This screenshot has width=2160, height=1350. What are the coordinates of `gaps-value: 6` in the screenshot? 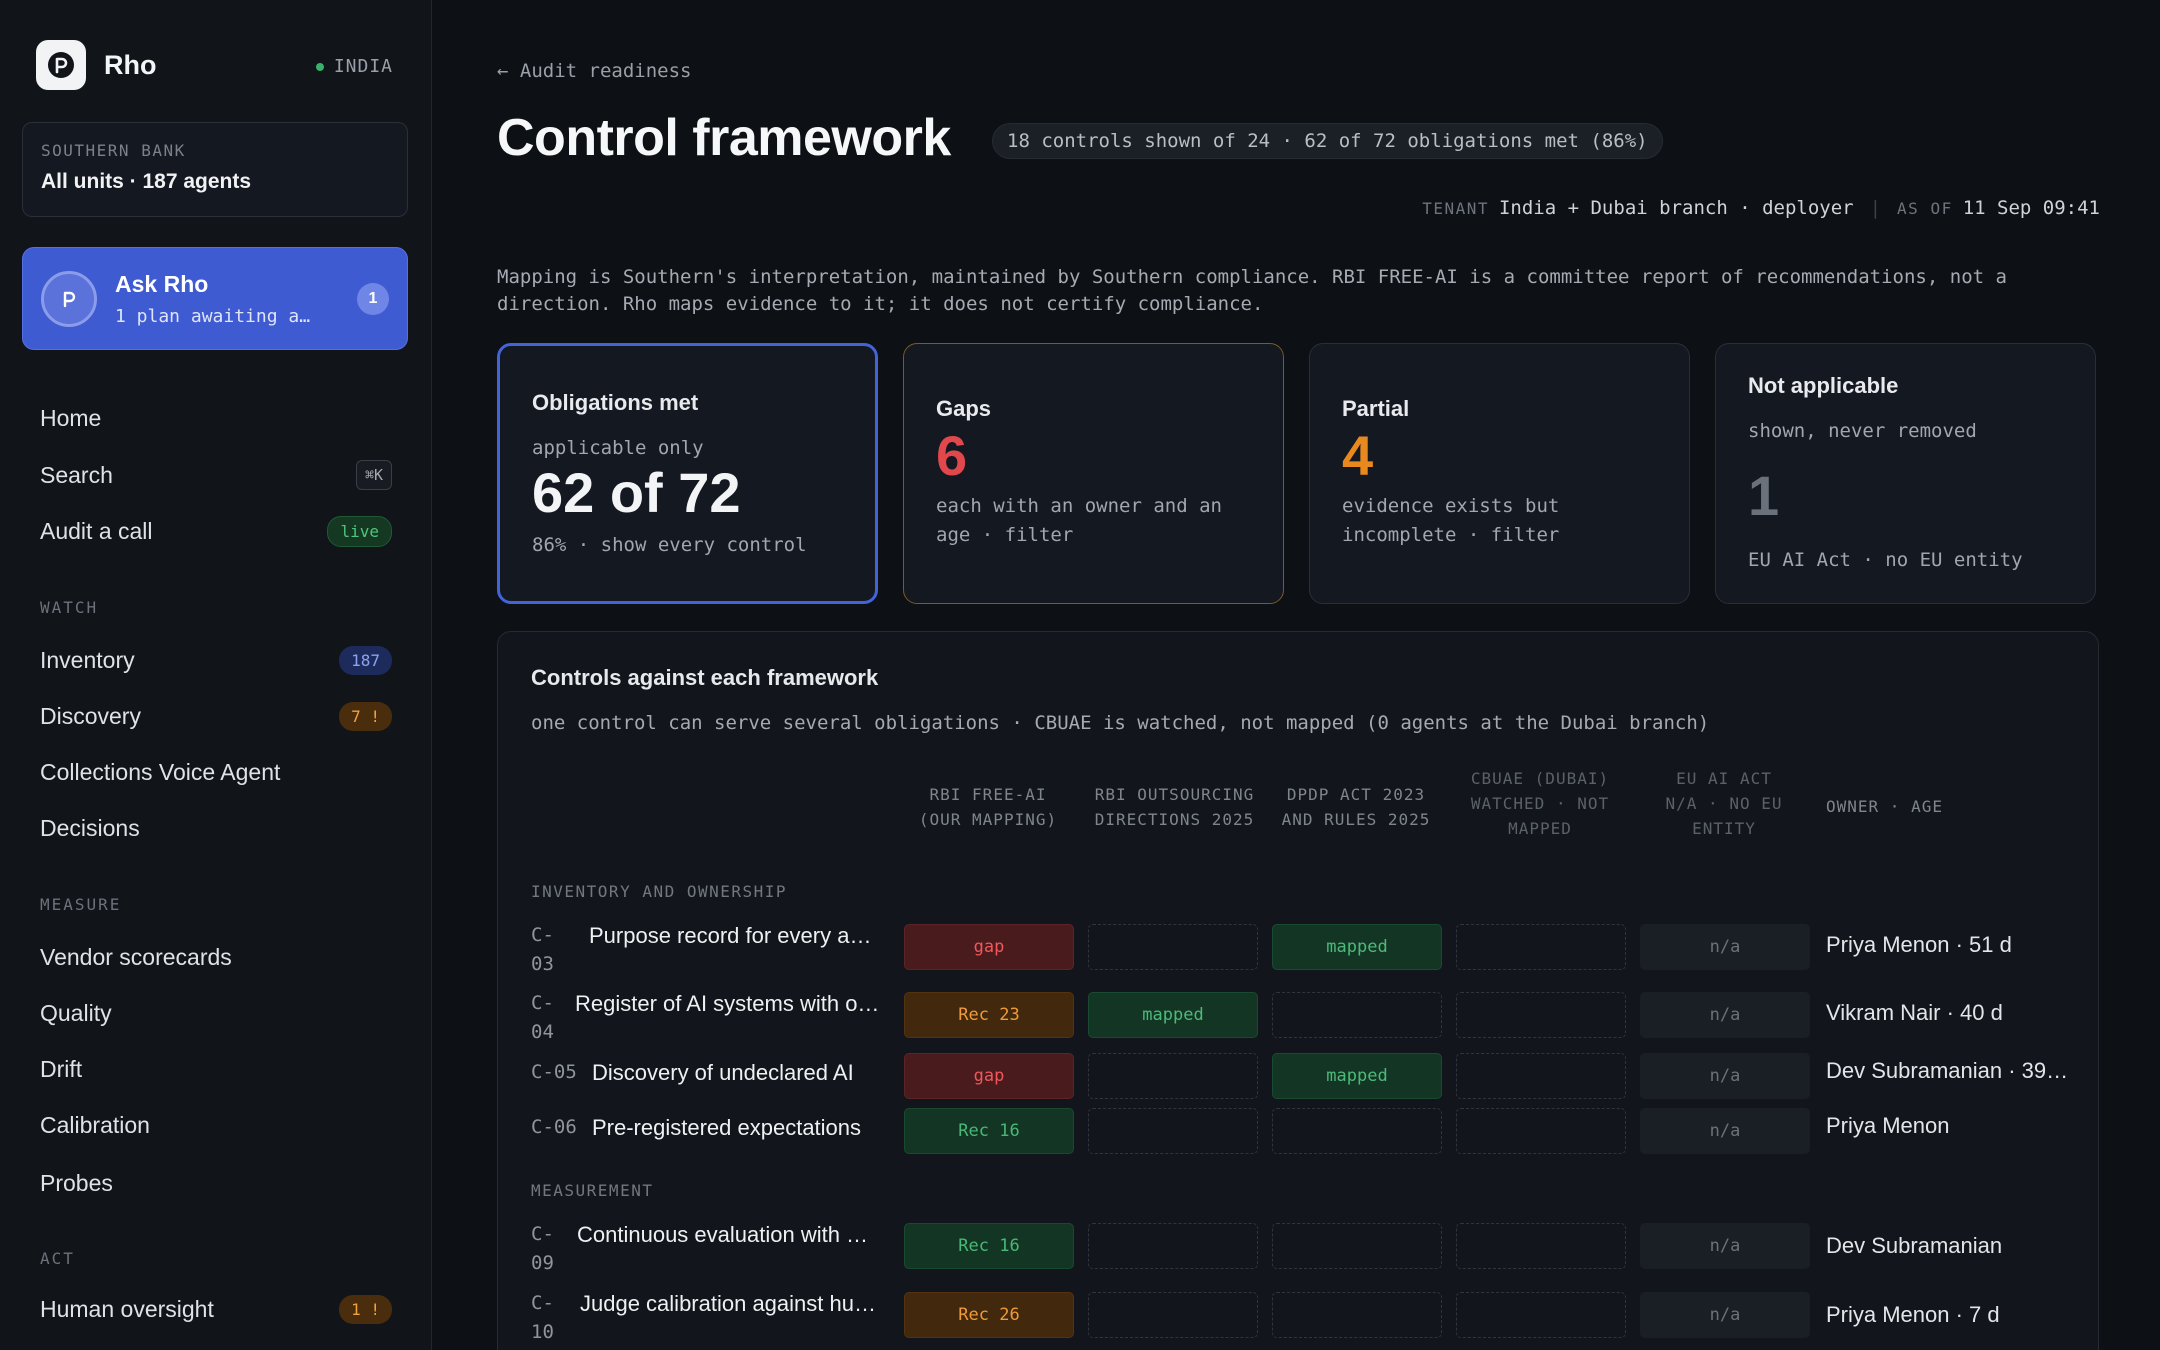 It's located at (952, 455).